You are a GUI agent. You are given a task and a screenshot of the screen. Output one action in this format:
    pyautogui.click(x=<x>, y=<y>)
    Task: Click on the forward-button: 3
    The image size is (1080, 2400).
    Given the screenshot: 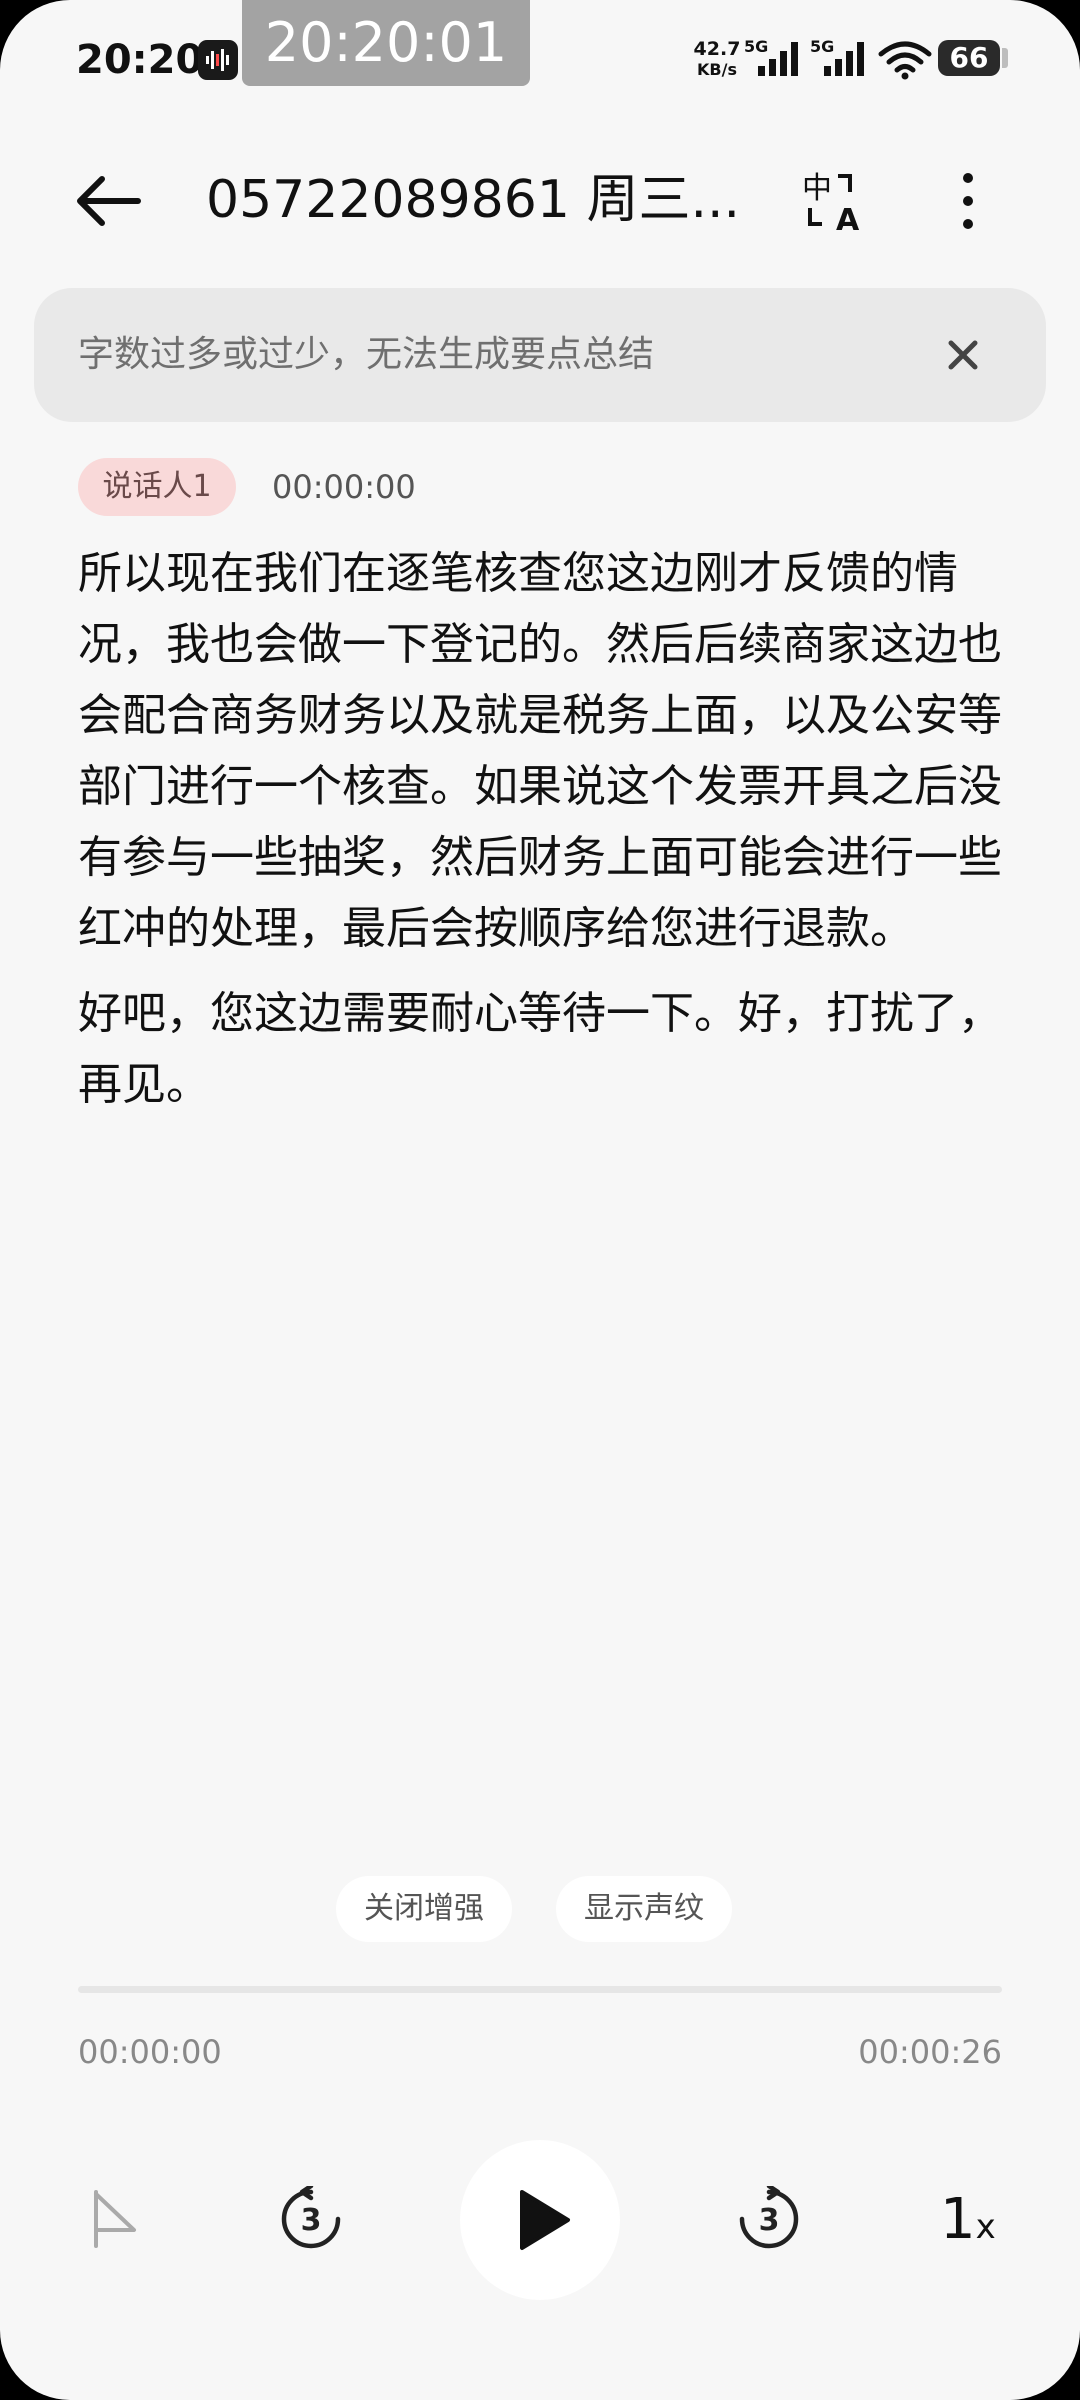 What is the action you would take?
    pyautogui.click(x=769, y=2219)
    